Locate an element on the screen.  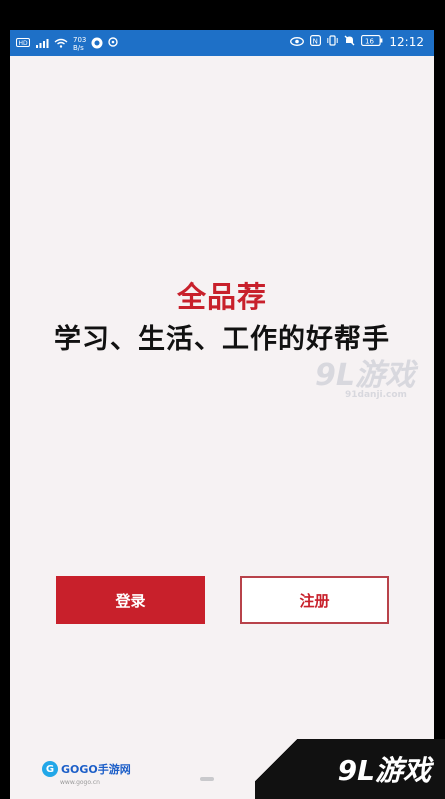
gogo-text: GOGO手游网 is located at coordinates (96, 769).